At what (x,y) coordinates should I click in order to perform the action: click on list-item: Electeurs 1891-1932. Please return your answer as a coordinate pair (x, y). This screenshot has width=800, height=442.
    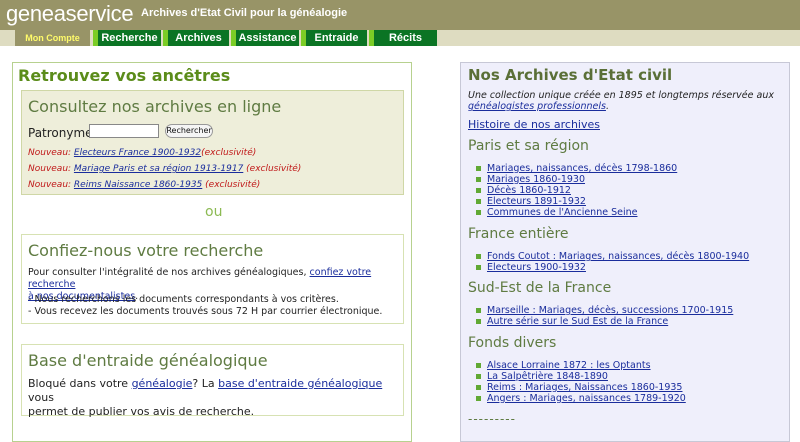
    Looking at the image, I should click on (576, 201).